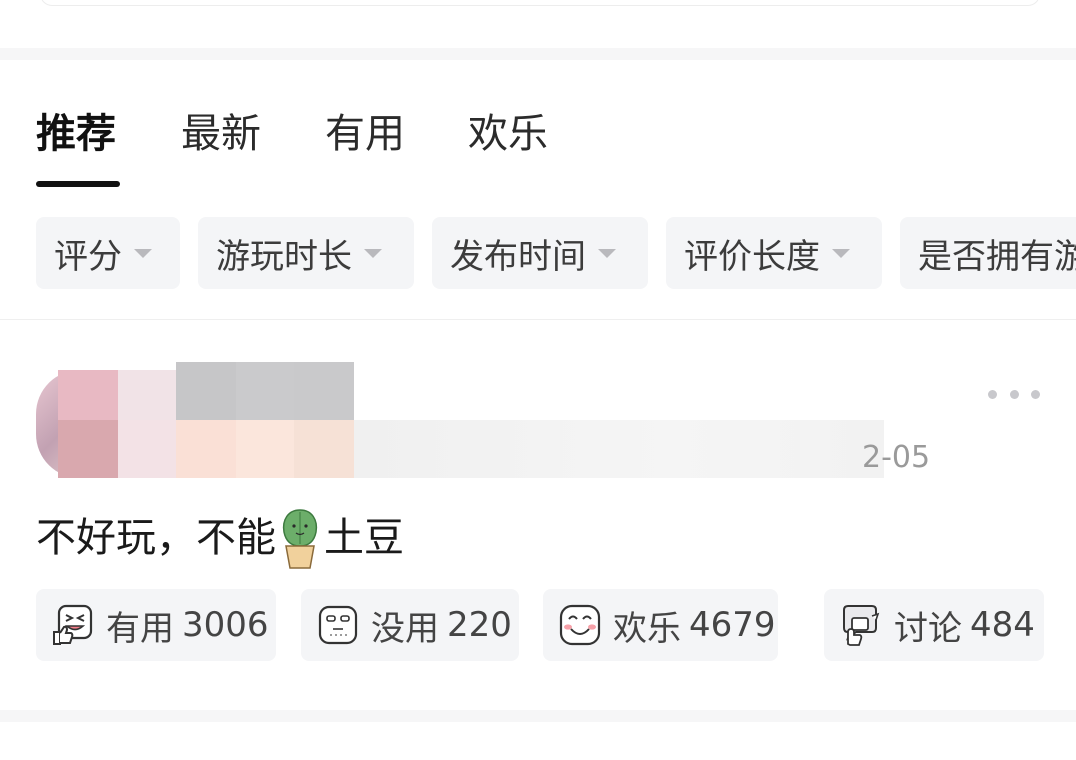 The width and height of the screenshot is (1076, 760). What do you see at coordinates (1014, 394) in the screenshot?
I see `more-options-icon` at bounding box center [1014, 394].